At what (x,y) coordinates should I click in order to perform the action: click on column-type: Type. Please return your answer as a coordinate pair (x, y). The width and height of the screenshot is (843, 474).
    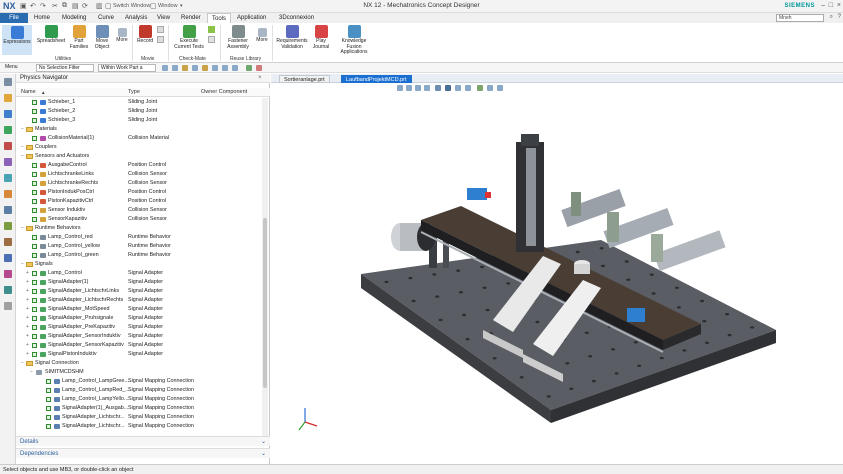
    Looking at the image, I should click on (134, 92).